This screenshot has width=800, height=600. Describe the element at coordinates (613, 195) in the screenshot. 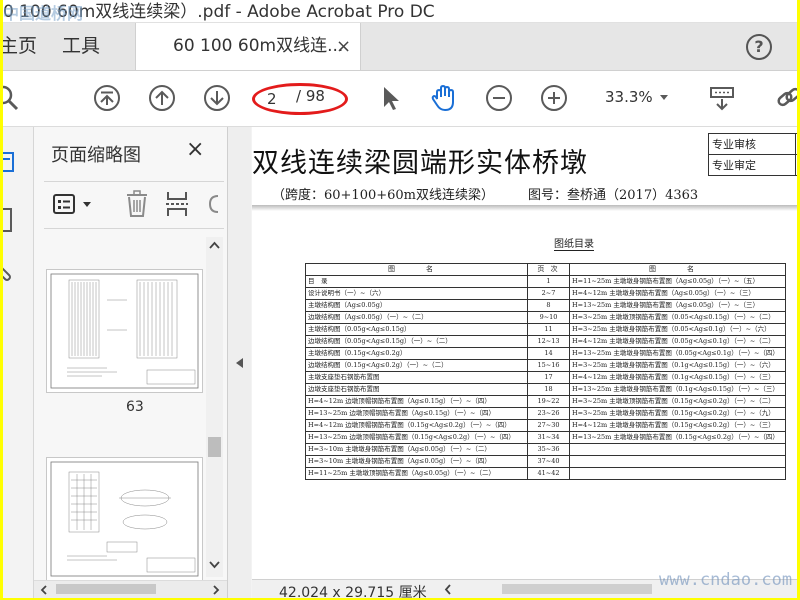

I see `drawing-number: 图号：叁桥通（2017）4363` at that location.